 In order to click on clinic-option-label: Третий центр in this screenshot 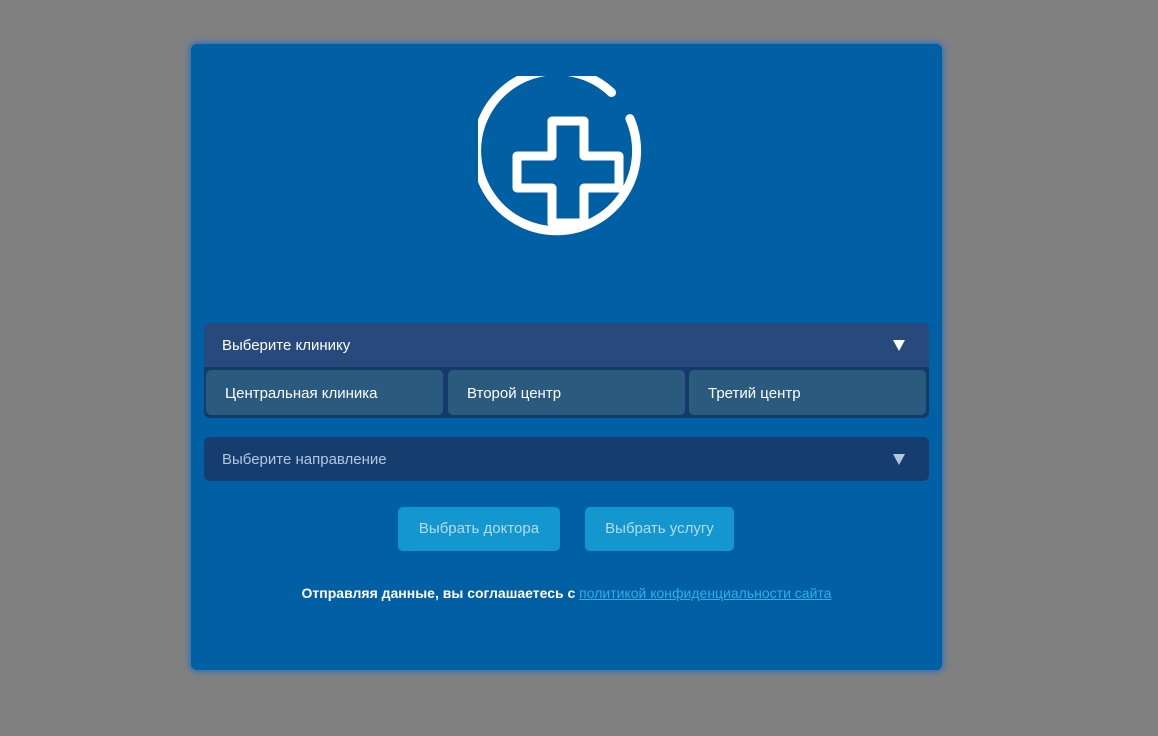, I will do `click(754, 393)`.